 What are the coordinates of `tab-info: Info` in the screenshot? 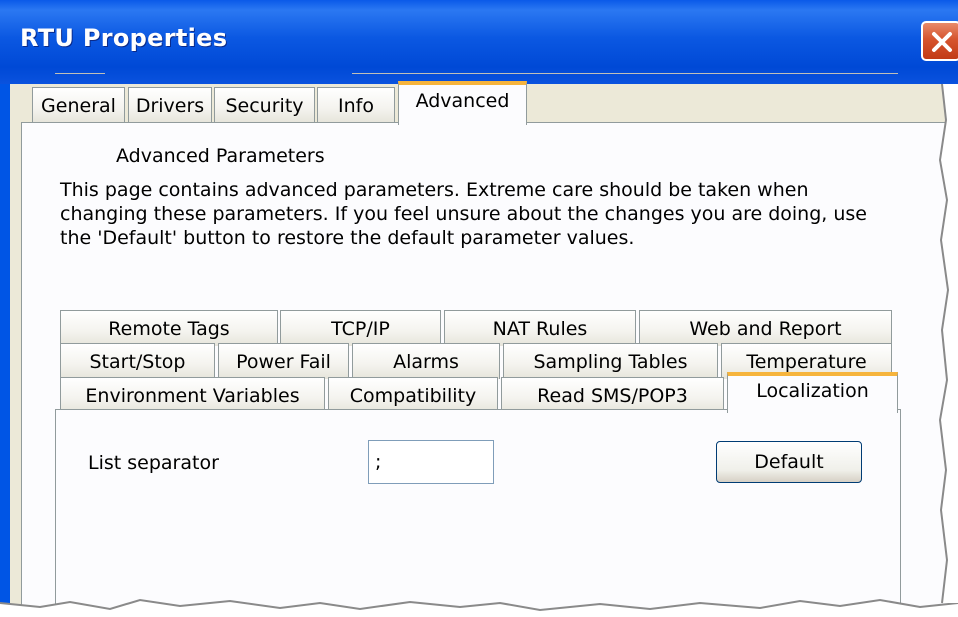 It's located at (356, 105).